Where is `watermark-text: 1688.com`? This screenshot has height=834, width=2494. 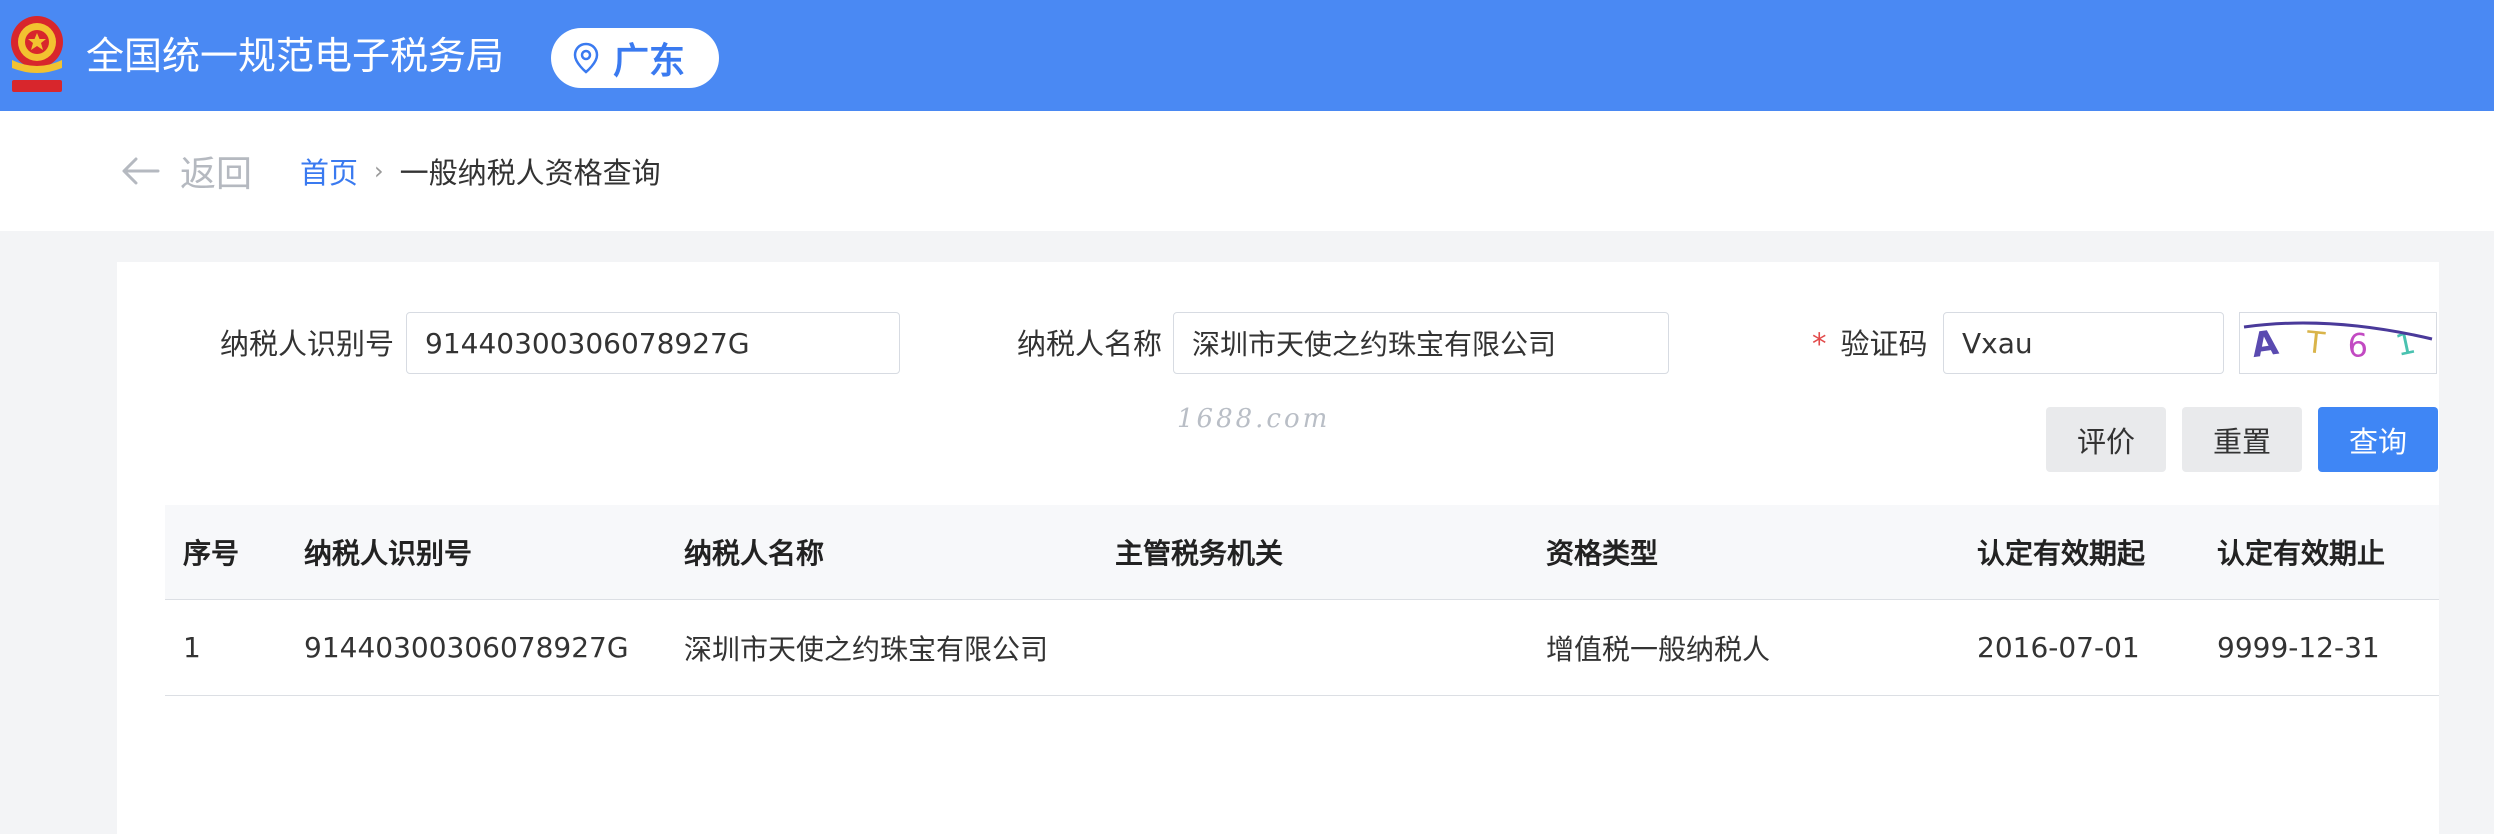 watermark-text: 1688.com is located at coordinates (1254, 419).